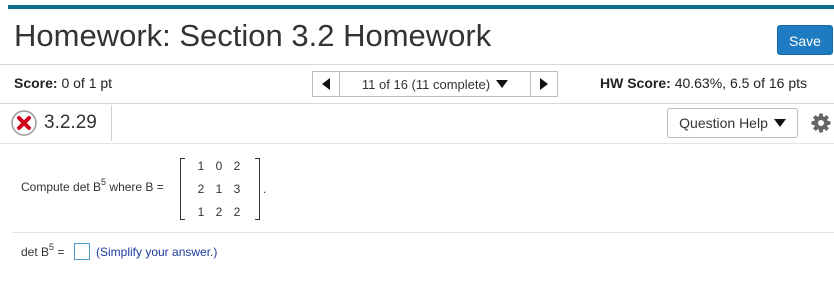 The image size is (834, 299). What do you see at coordinates (24, 123) in the screenshot?
I see `incorrect-x-icon` at bounding box center [24, 123].